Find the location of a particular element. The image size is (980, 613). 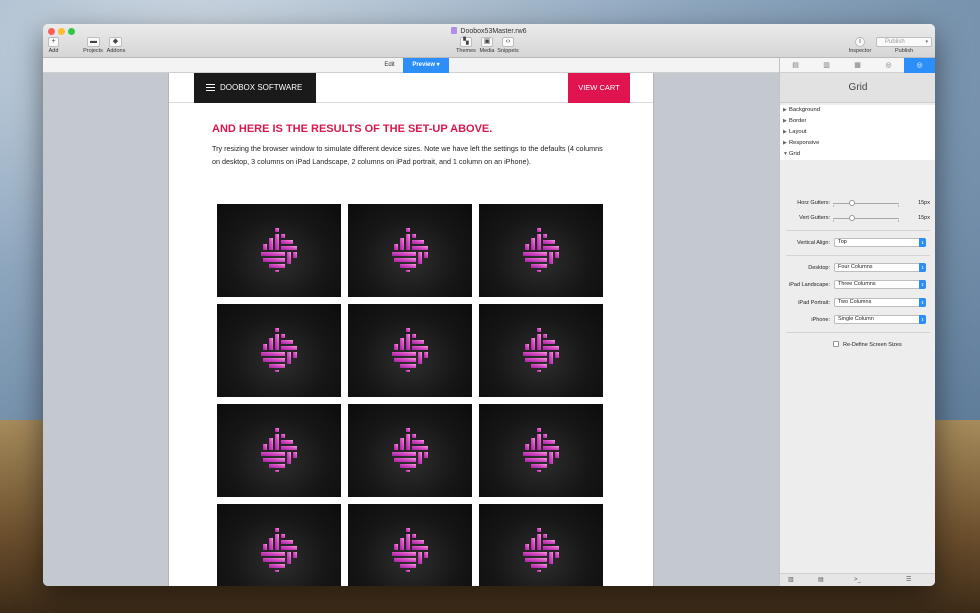

tab-page-inspector: ▤ is located at coordinates (795, 65).